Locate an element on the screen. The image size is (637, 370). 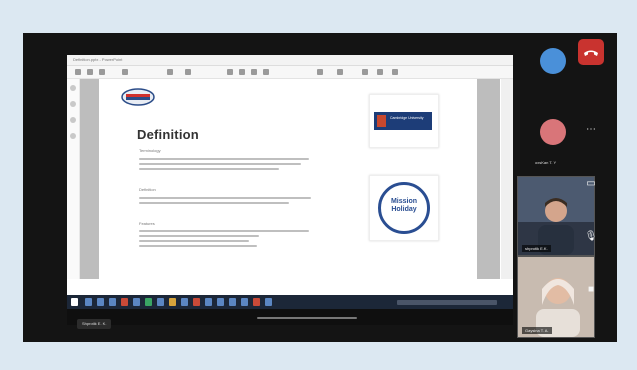
video-tile-name: shprotik E.K. is located at coordinates (536, 248).